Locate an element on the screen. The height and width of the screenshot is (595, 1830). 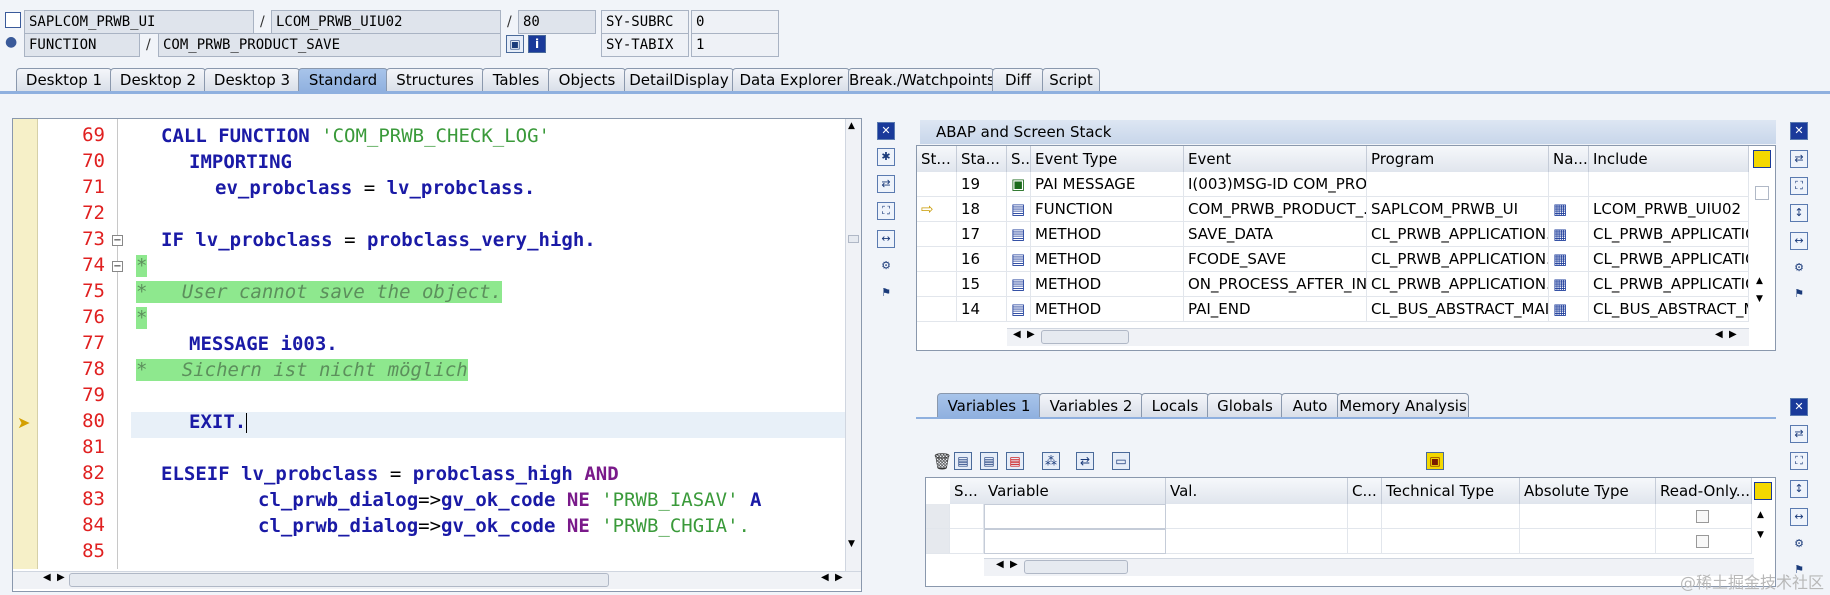
col-header: Variable is located at coordinates (1075, 491).